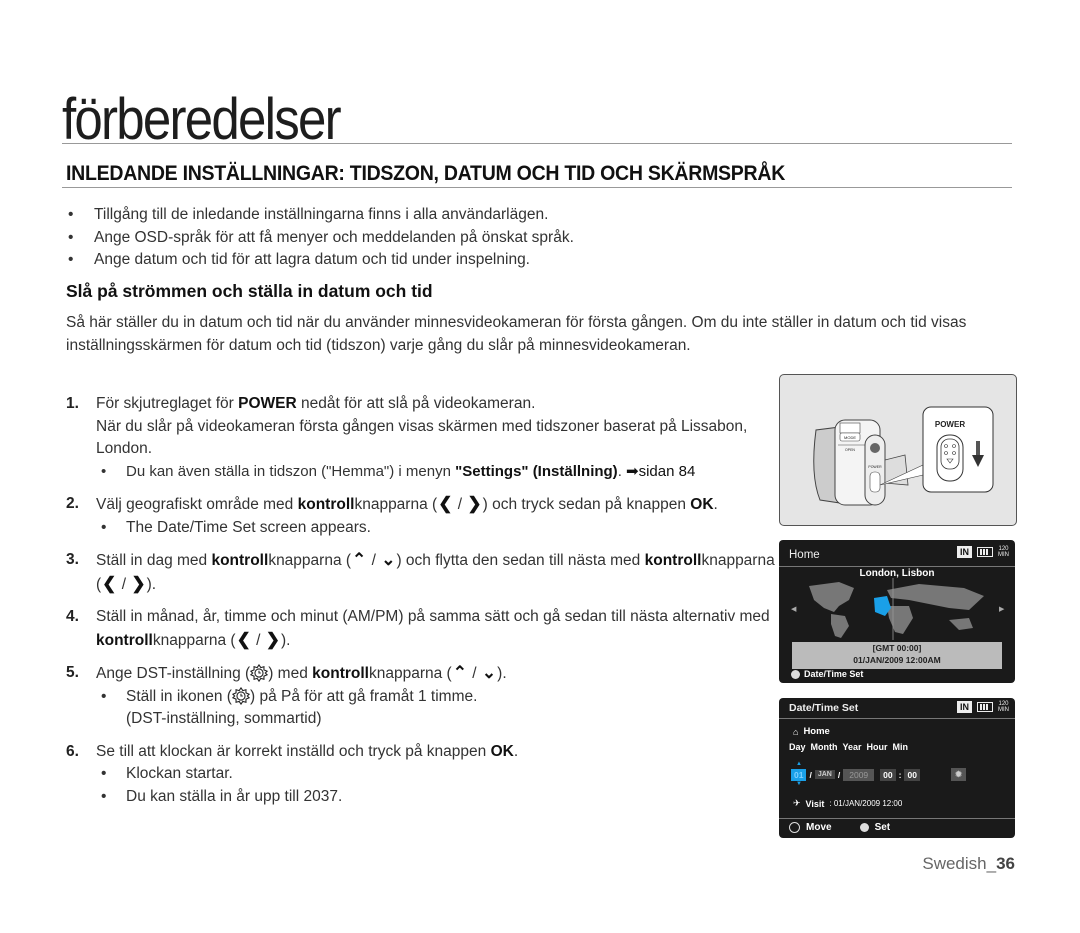 Image resolution: width=1080 pixels, height=933 pixels. What do you see at coordinates (794, 609) in the screenshot?
I see `arrow-left-icon: ◀` at bounding box center [794, 609].